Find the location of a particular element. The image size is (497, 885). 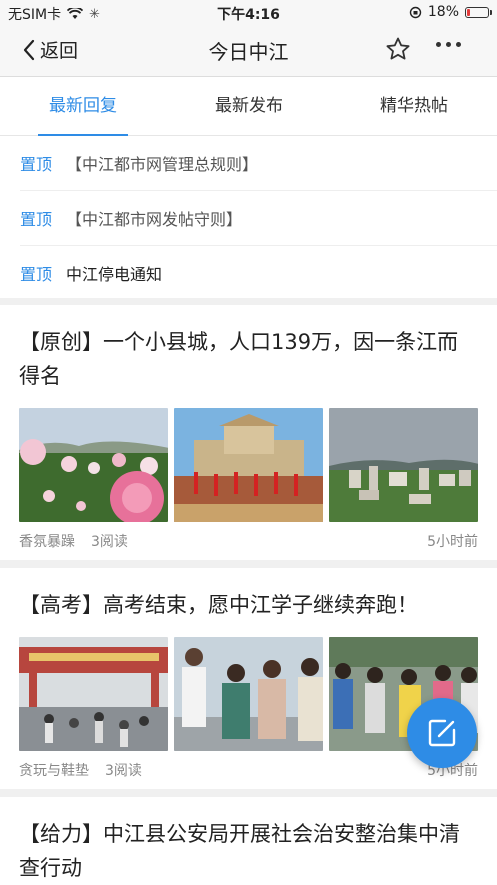

post-title: 【给力】中江县公安局开展社会治安整治集中清查行动 is located at coordinates (239, 851).